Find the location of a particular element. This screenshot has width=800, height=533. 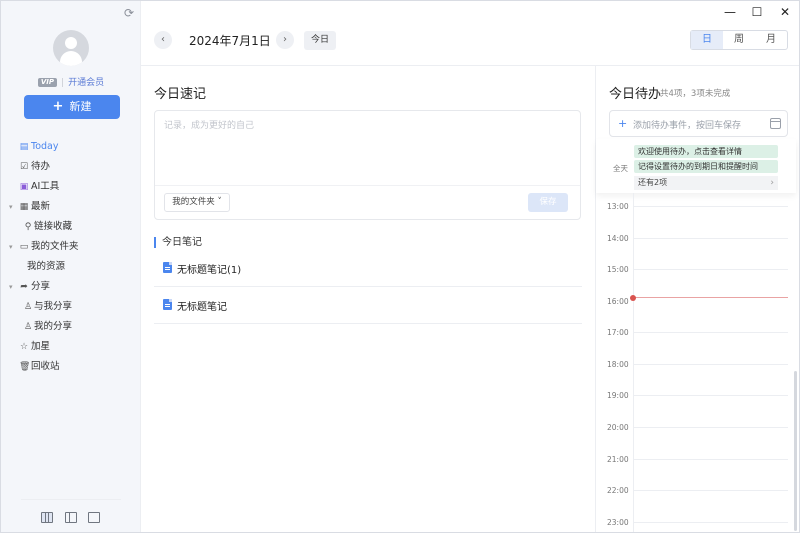

minimize-button: — is located at coordinates (730, 12).